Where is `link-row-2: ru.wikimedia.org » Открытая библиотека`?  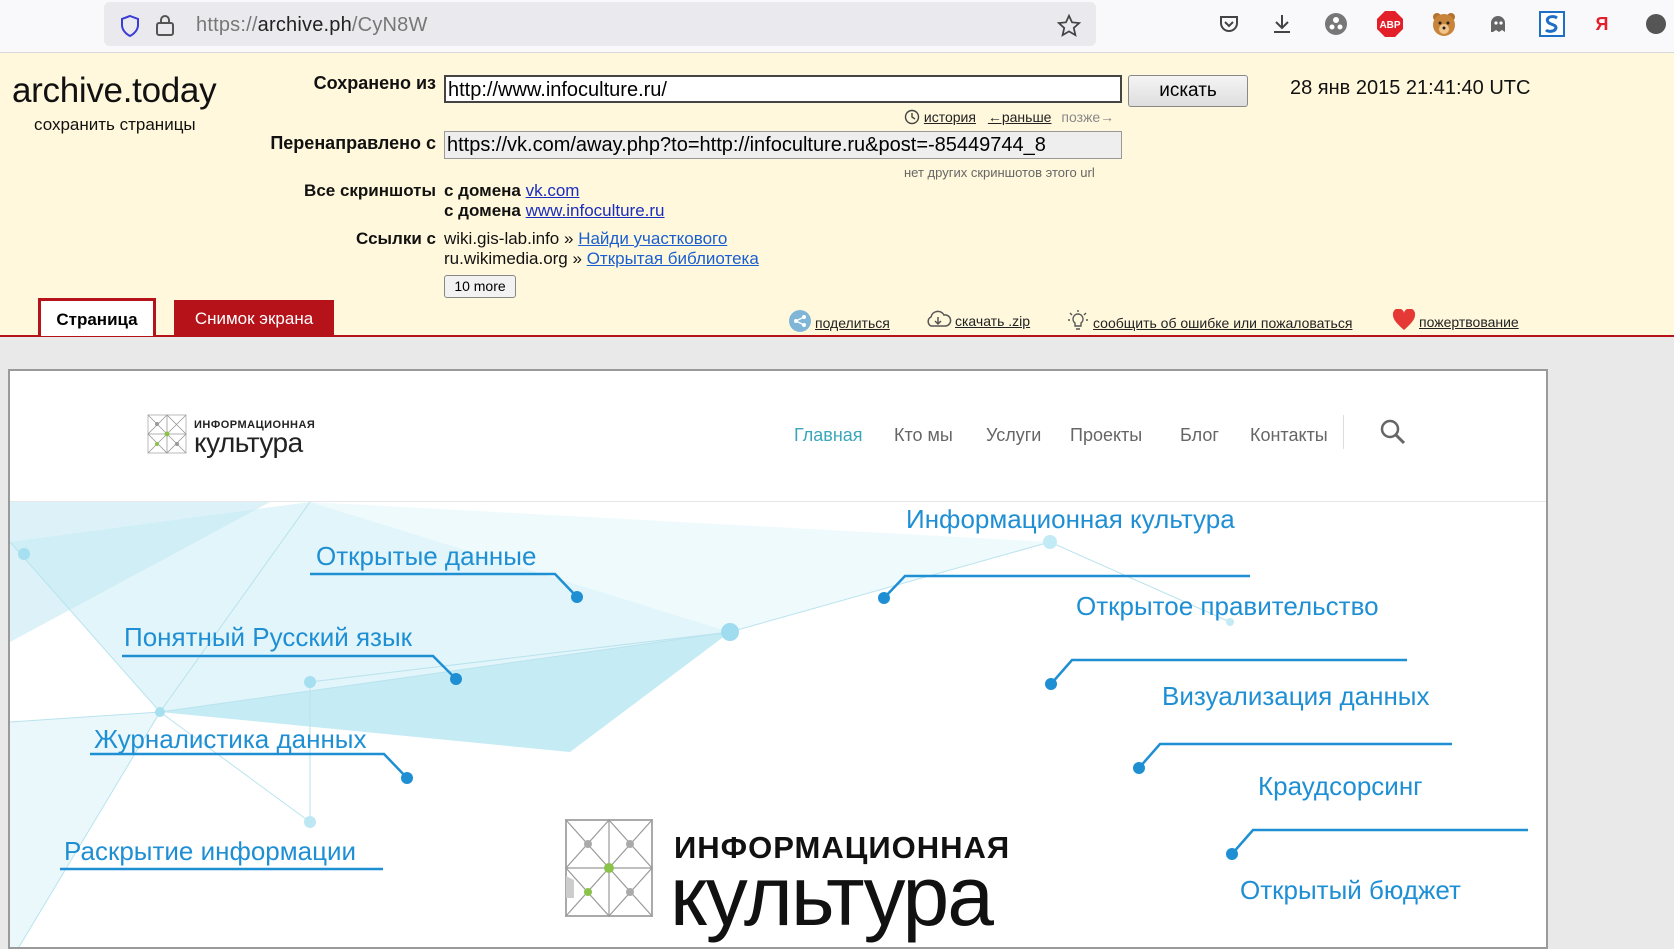
link-row-2: ru.wikimedia.org » Открытая библиотека is located at coordinates (601, 258).